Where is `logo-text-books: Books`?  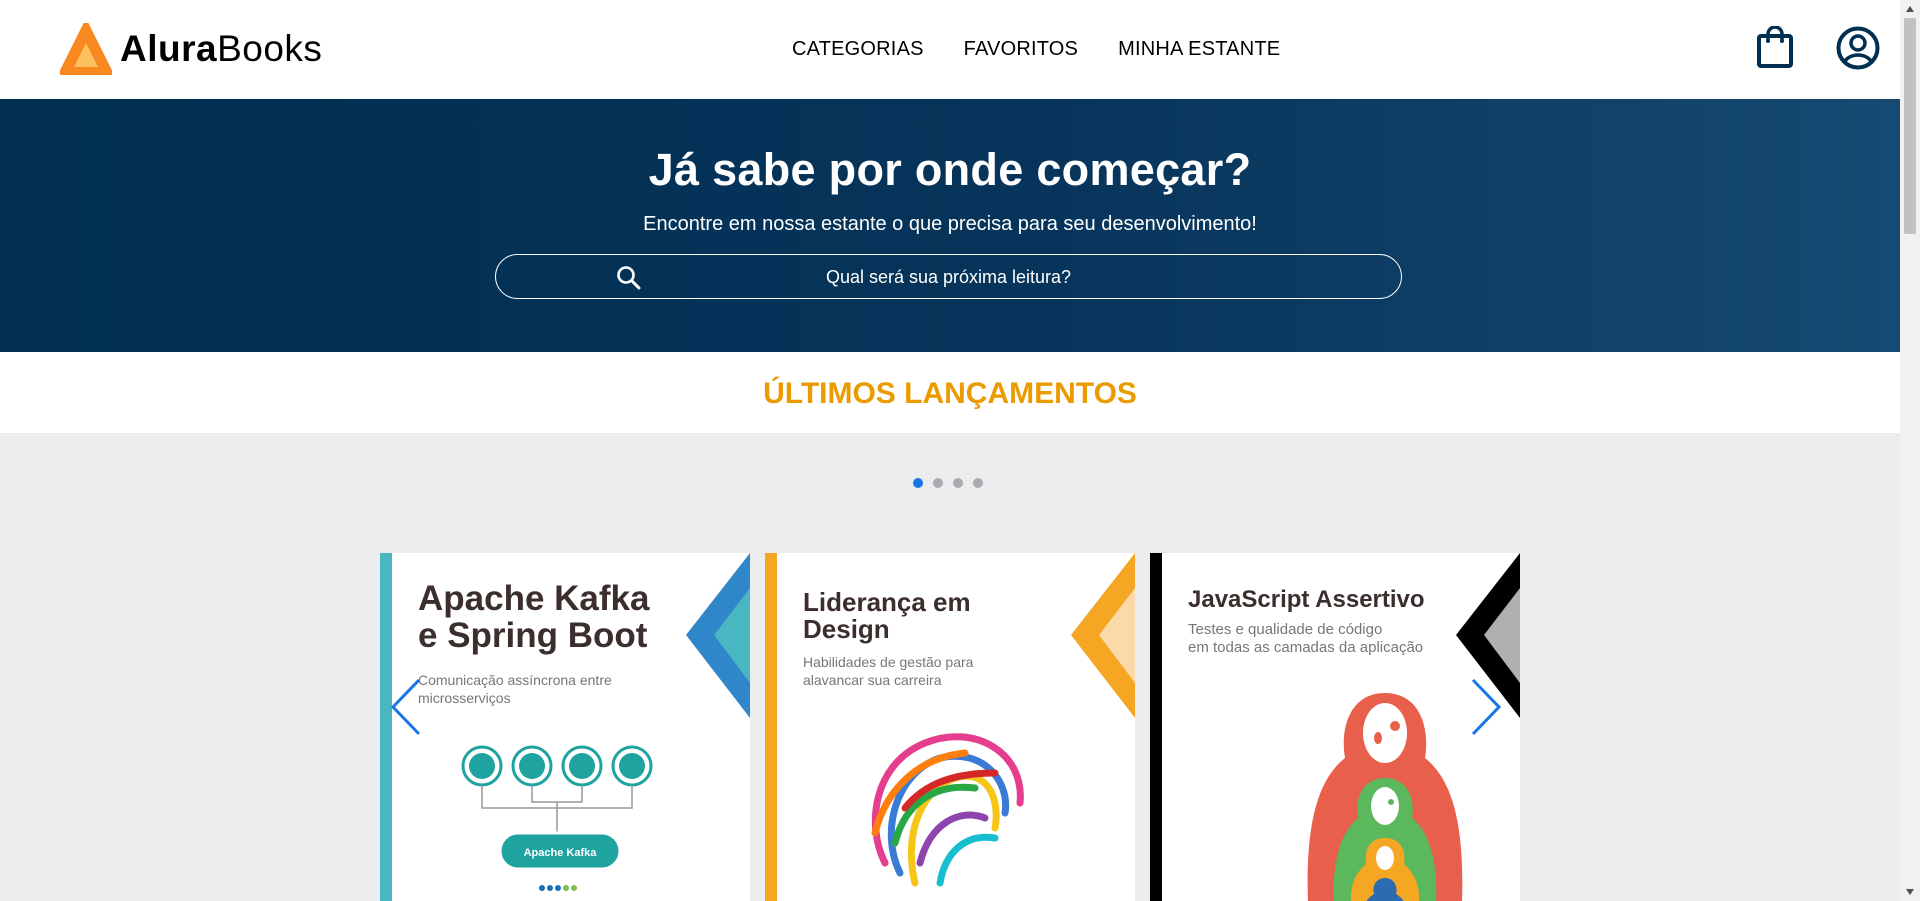 logo-text-books: Books is located at coordinates (270, 48).